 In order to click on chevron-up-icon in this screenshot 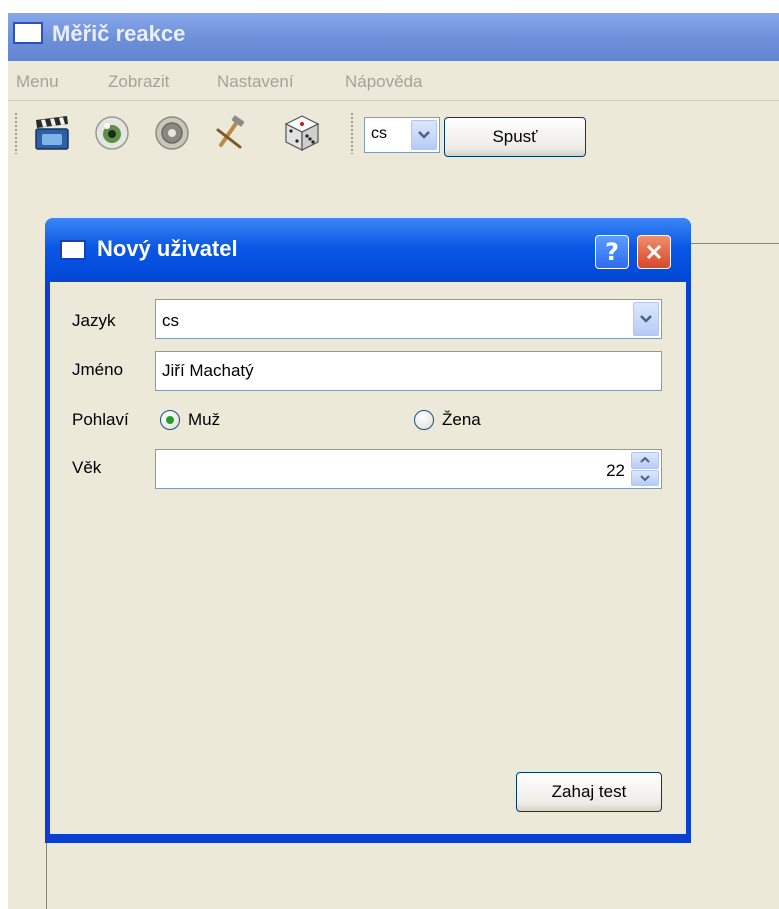, I will do `click(645, 460)`.